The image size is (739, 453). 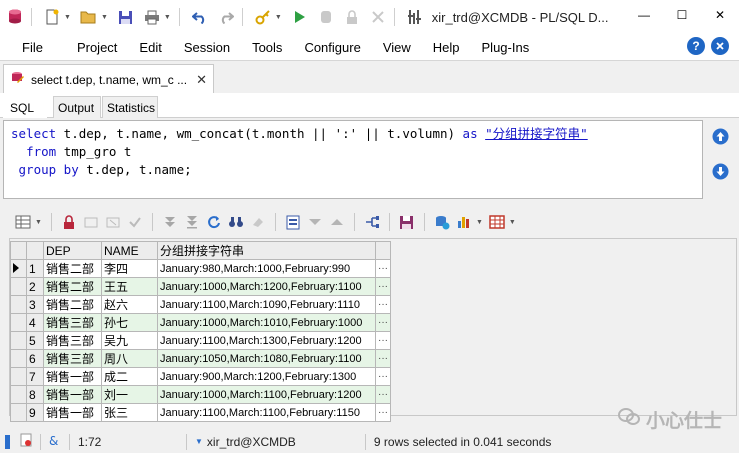 What do you see at coordinates (512, 222) in the screenshot?
I see `grid-layout-dropdown-icon: ▼` at bounding box center [512, 222].